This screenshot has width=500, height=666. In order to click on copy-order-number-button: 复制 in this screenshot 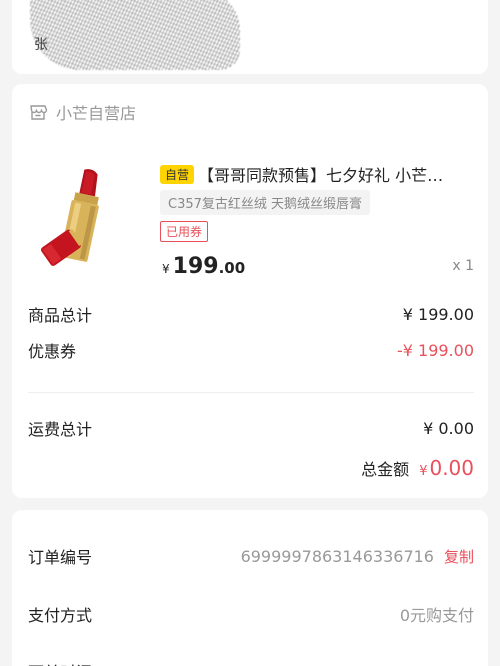, I will do `click(459, 556)`.